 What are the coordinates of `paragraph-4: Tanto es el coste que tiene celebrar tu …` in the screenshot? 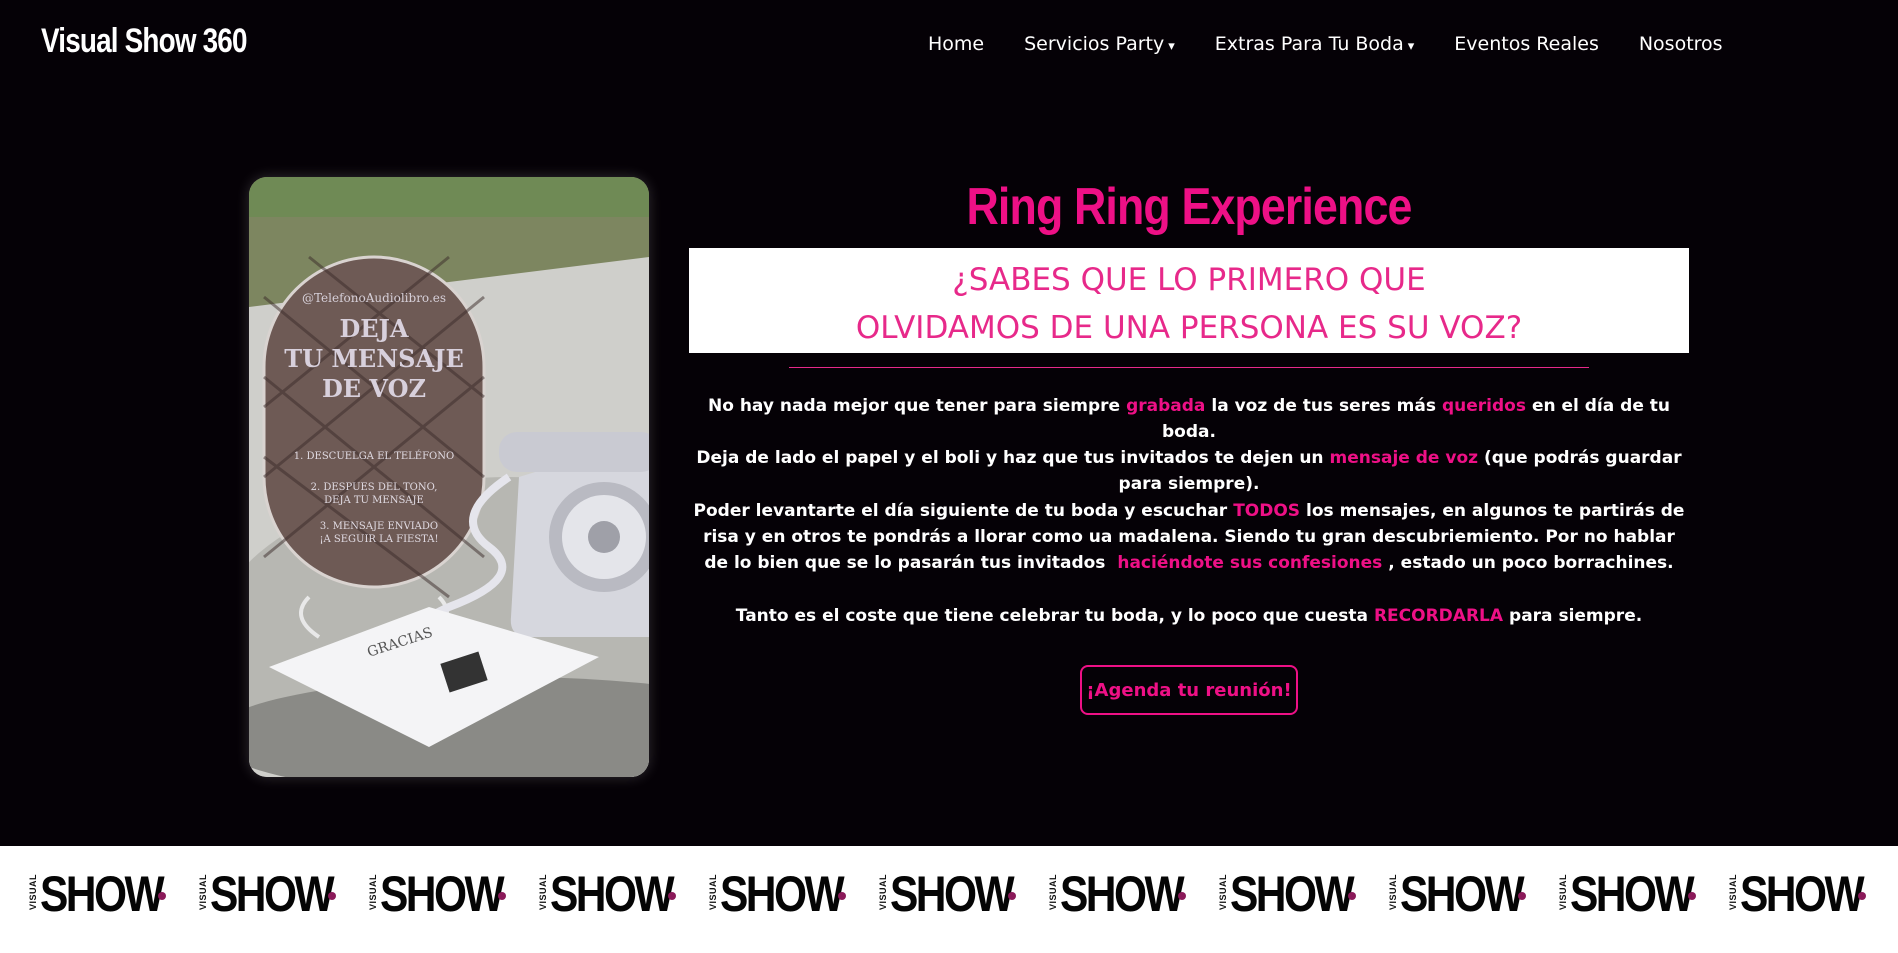 It's located at (1189, 616).